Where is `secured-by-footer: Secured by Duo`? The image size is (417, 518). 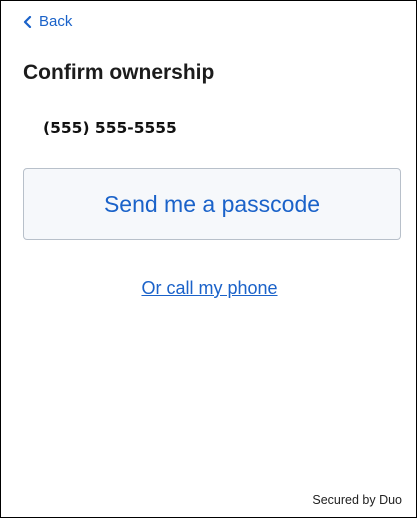
secured-by-footer: Secured by Duo is located at coordinates (357, 500).